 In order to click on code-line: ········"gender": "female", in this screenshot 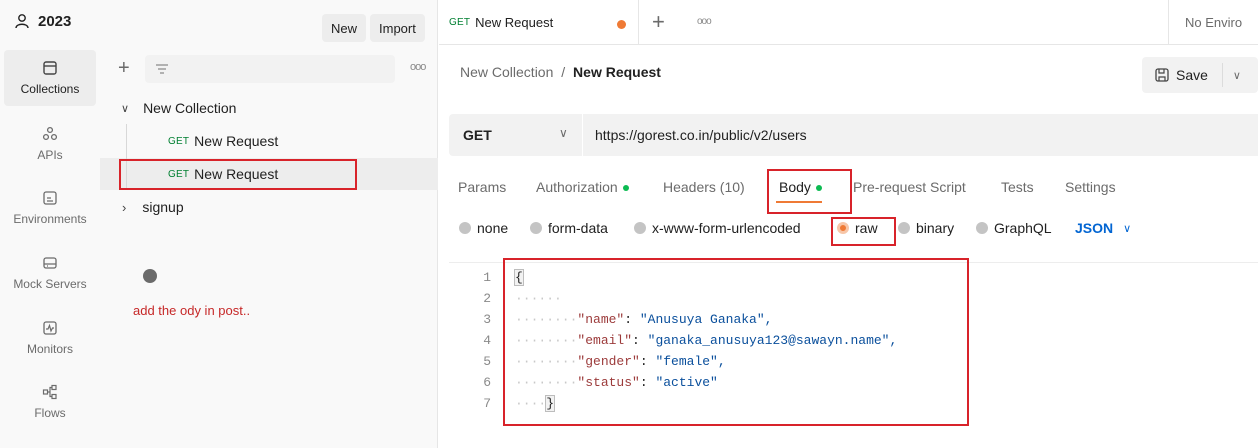, I will do `click(620, 361)`.